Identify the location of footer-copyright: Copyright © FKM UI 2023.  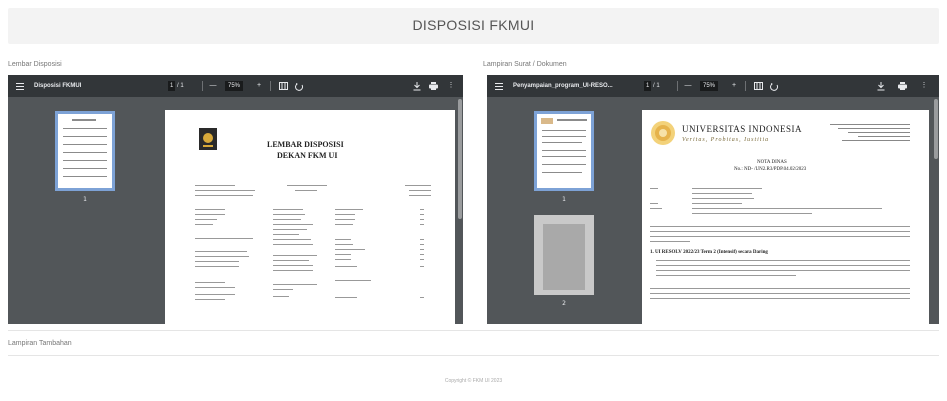
(473, 381).